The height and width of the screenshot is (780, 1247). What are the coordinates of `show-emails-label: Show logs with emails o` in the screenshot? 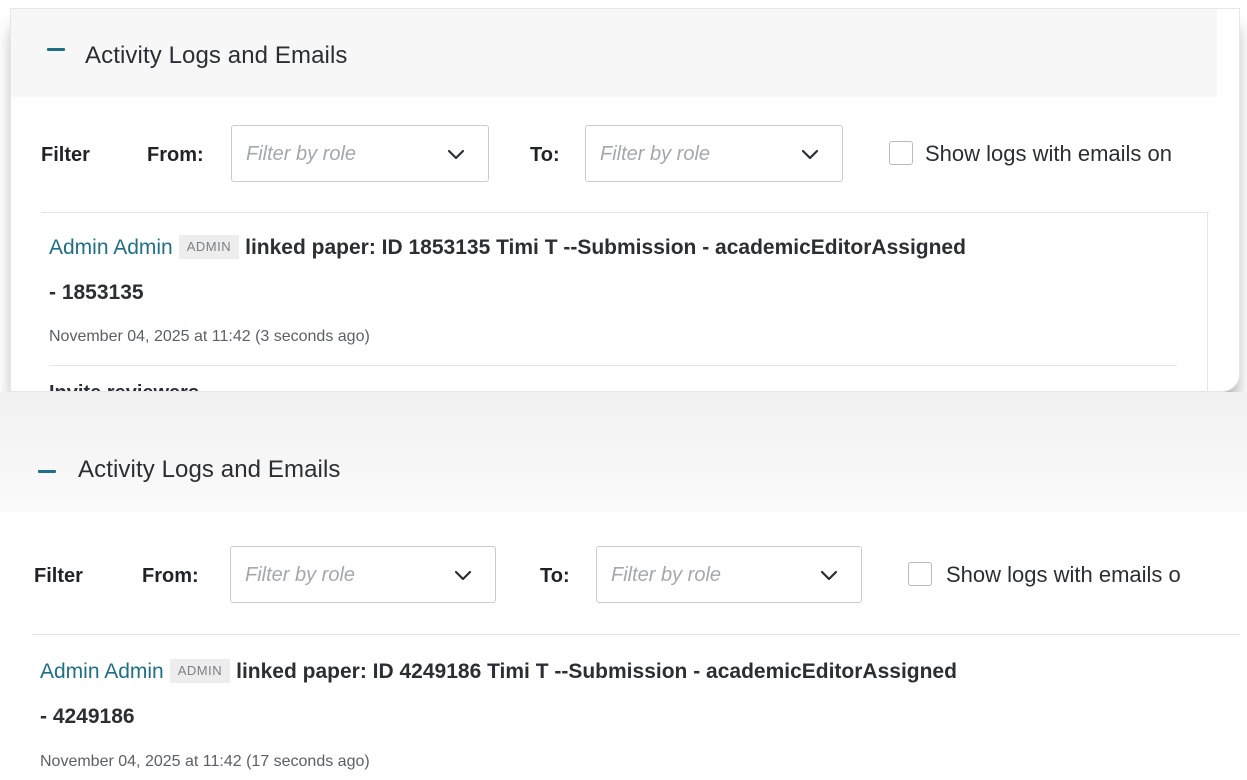 It's located at (1063, 575).